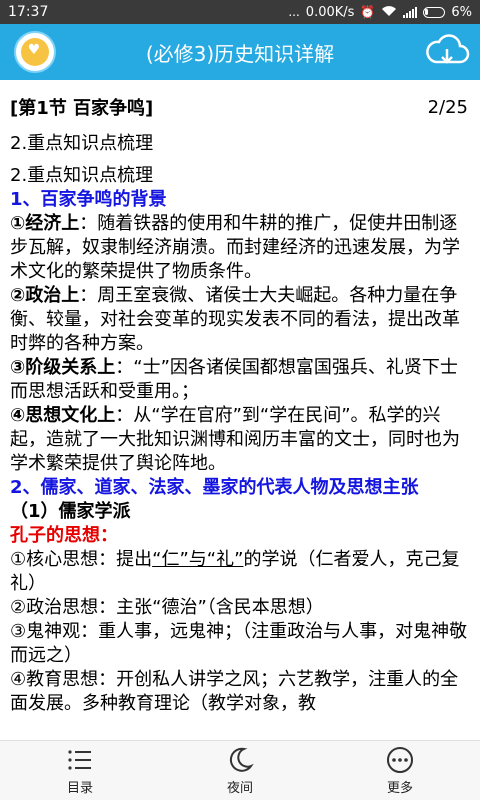 This screenshot has width=480, height=800. What do you see at coordinates (447, 52) in the screenshot?
I see `cloud-download-icon` at bounding box center [447, 52].